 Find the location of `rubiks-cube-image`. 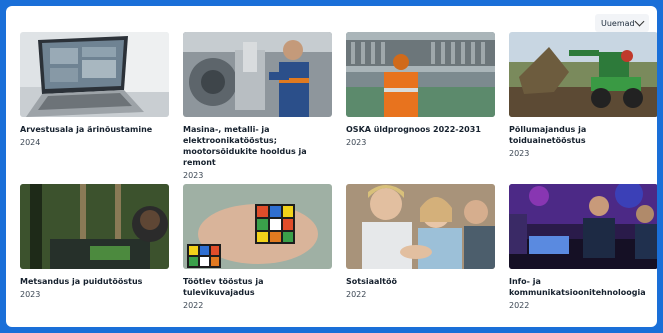

rubiks-cube-image is located at coordinates (257, 226).